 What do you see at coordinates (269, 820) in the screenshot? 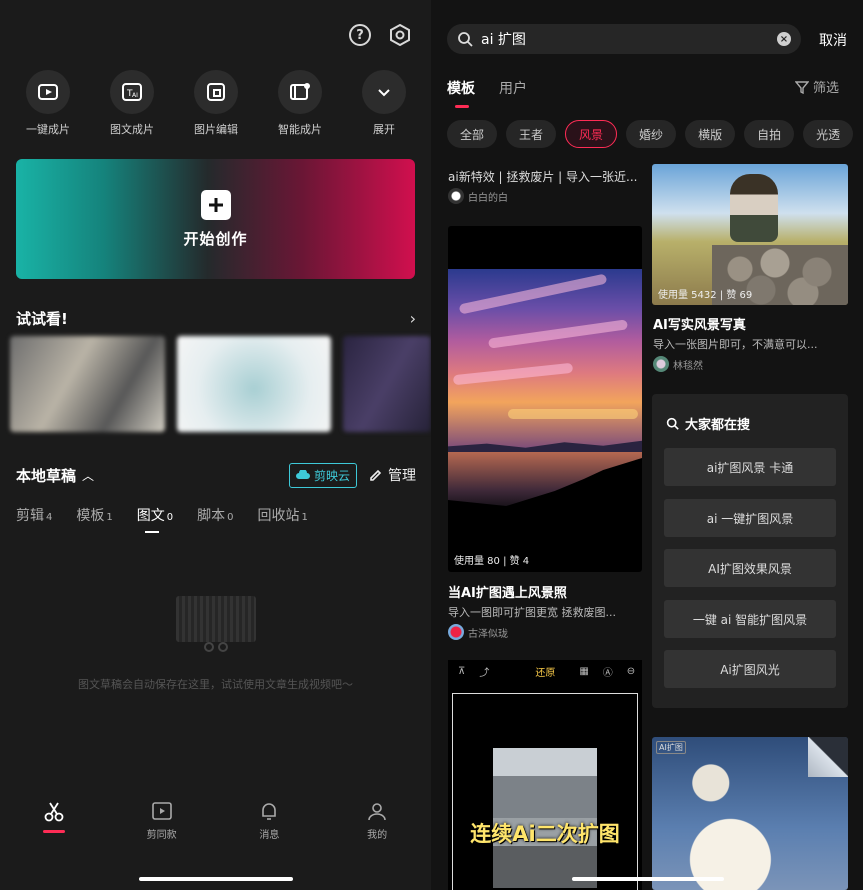
I see `tab-messages: 消息` at bounding box center [269, 820].